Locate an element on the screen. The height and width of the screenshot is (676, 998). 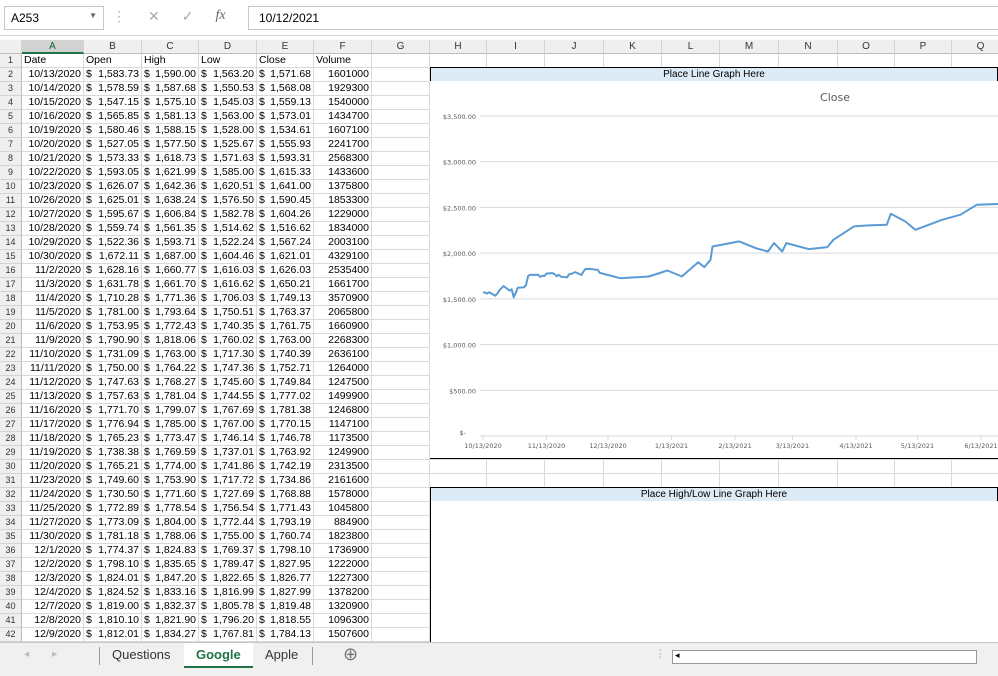
tab-questions: Questions is located at coordinates (141, 655).